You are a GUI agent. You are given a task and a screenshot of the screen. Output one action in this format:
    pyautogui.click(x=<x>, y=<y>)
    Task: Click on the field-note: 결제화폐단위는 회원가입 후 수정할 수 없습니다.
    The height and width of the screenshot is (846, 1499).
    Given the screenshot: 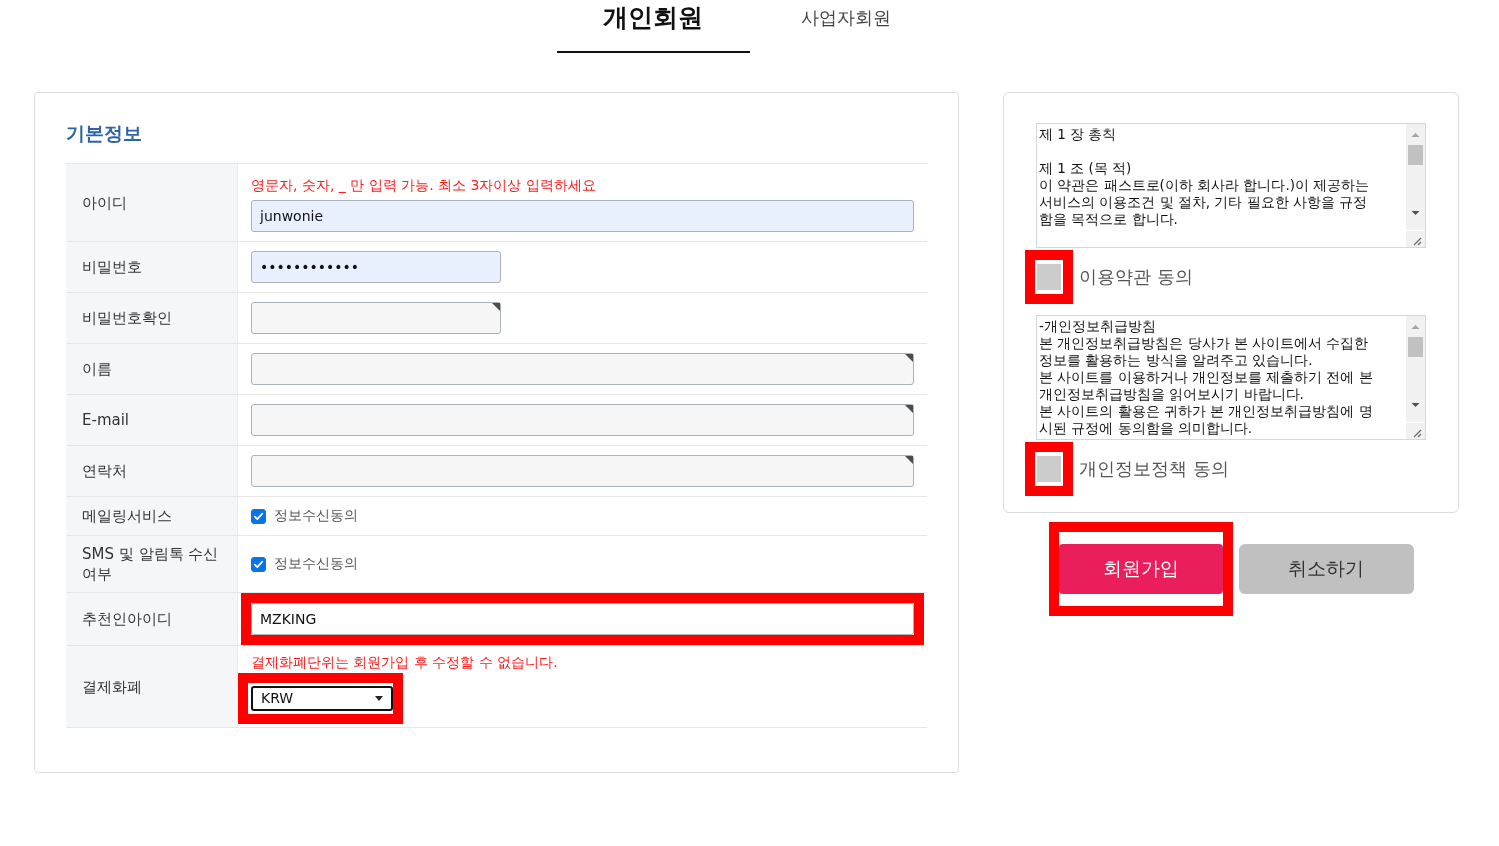 What is the action you would take?
    pyautogui.click(x=404, y=662)
    